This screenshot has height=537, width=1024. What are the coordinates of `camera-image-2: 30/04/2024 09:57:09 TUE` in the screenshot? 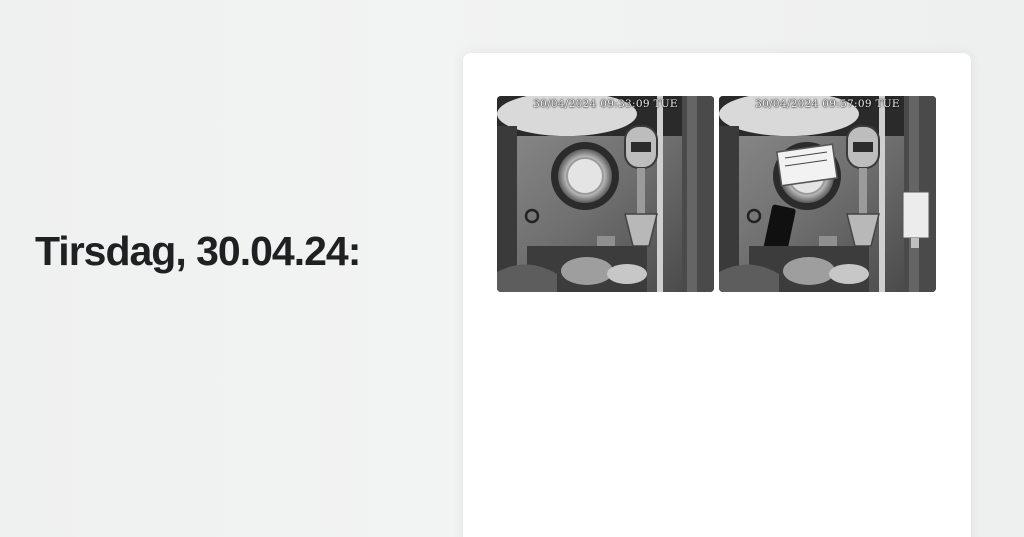 It's located at (827, 194).